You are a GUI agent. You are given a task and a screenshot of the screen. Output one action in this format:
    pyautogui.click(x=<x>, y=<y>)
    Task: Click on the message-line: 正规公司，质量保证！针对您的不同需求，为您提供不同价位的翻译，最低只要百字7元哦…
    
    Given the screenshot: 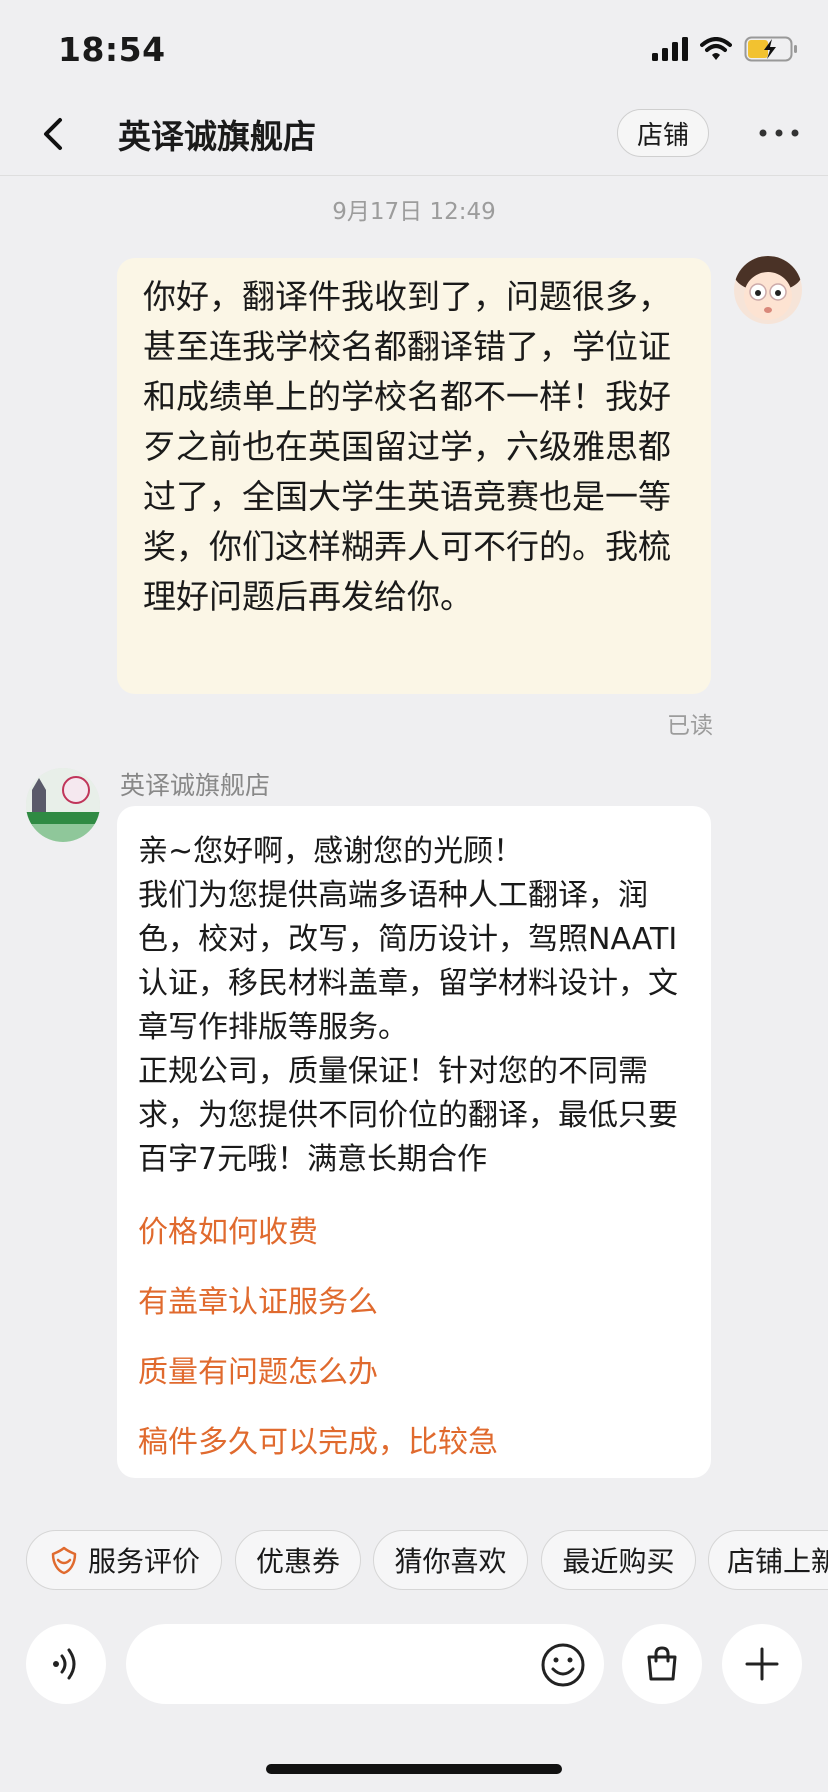 What is the action you would take?
    pyautogui.click(x=408, y=1115)
    